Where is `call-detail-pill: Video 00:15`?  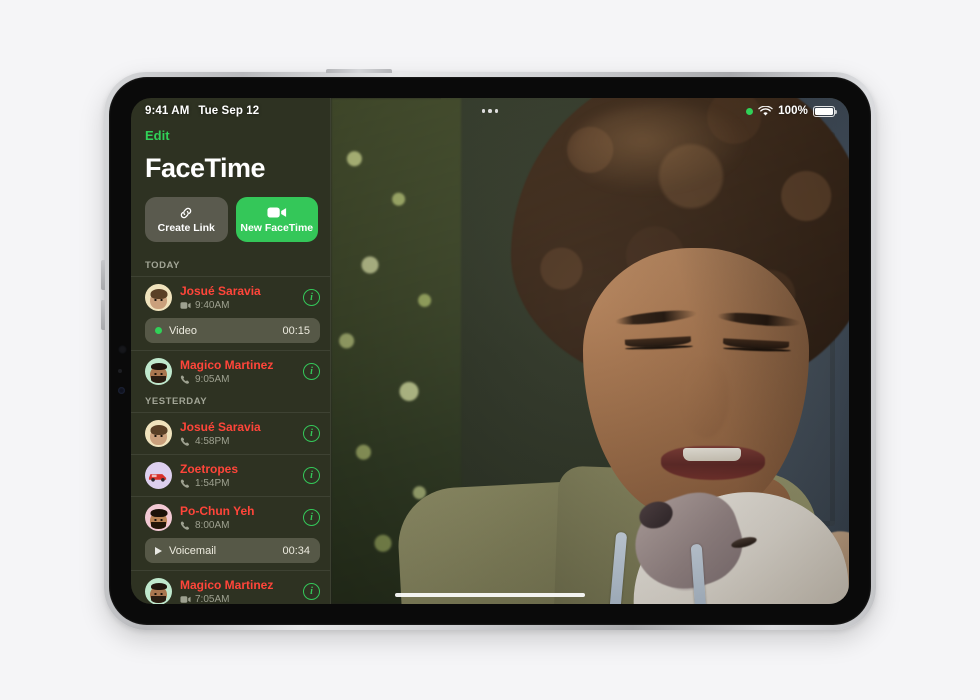
call-detail-pill: Video 00:15 is located at coordinates (232, 330).